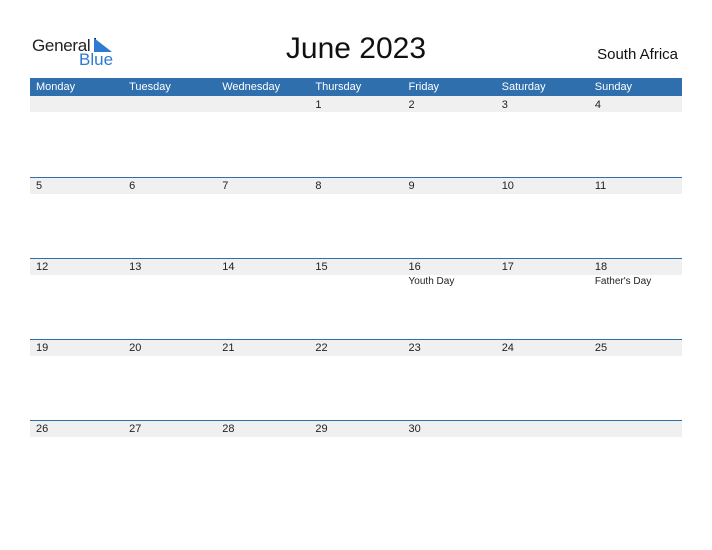  I want to click on weekday-saturday: Saturday, so click(523, 87).